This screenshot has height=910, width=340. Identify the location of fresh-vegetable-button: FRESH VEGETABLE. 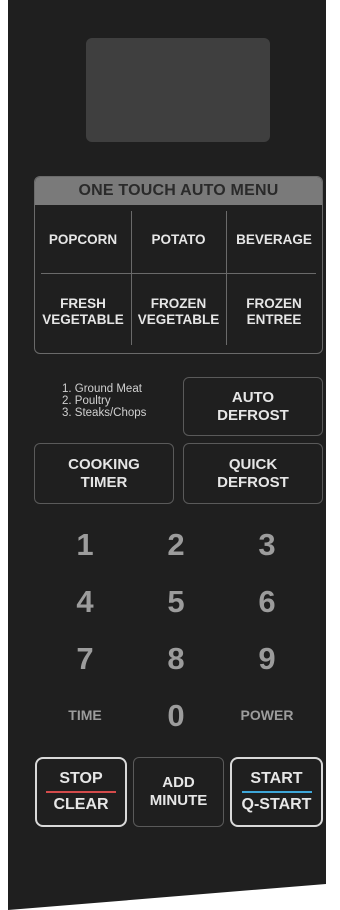
(83, 312).